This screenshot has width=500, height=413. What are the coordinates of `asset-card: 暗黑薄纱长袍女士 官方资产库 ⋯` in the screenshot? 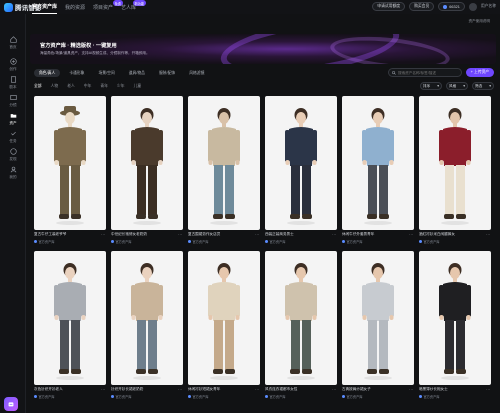 It's located at (455, 325).